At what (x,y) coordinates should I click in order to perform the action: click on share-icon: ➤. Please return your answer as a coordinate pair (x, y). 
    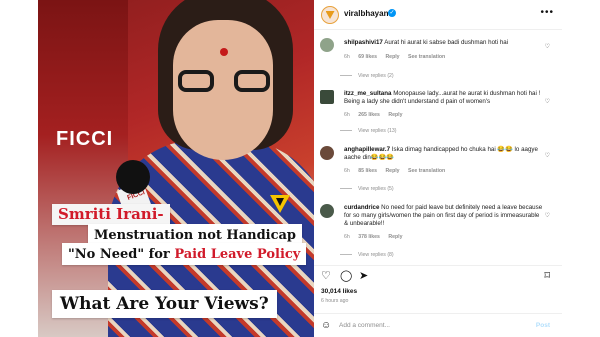
    Looking at the image, I should click on (363, 275).